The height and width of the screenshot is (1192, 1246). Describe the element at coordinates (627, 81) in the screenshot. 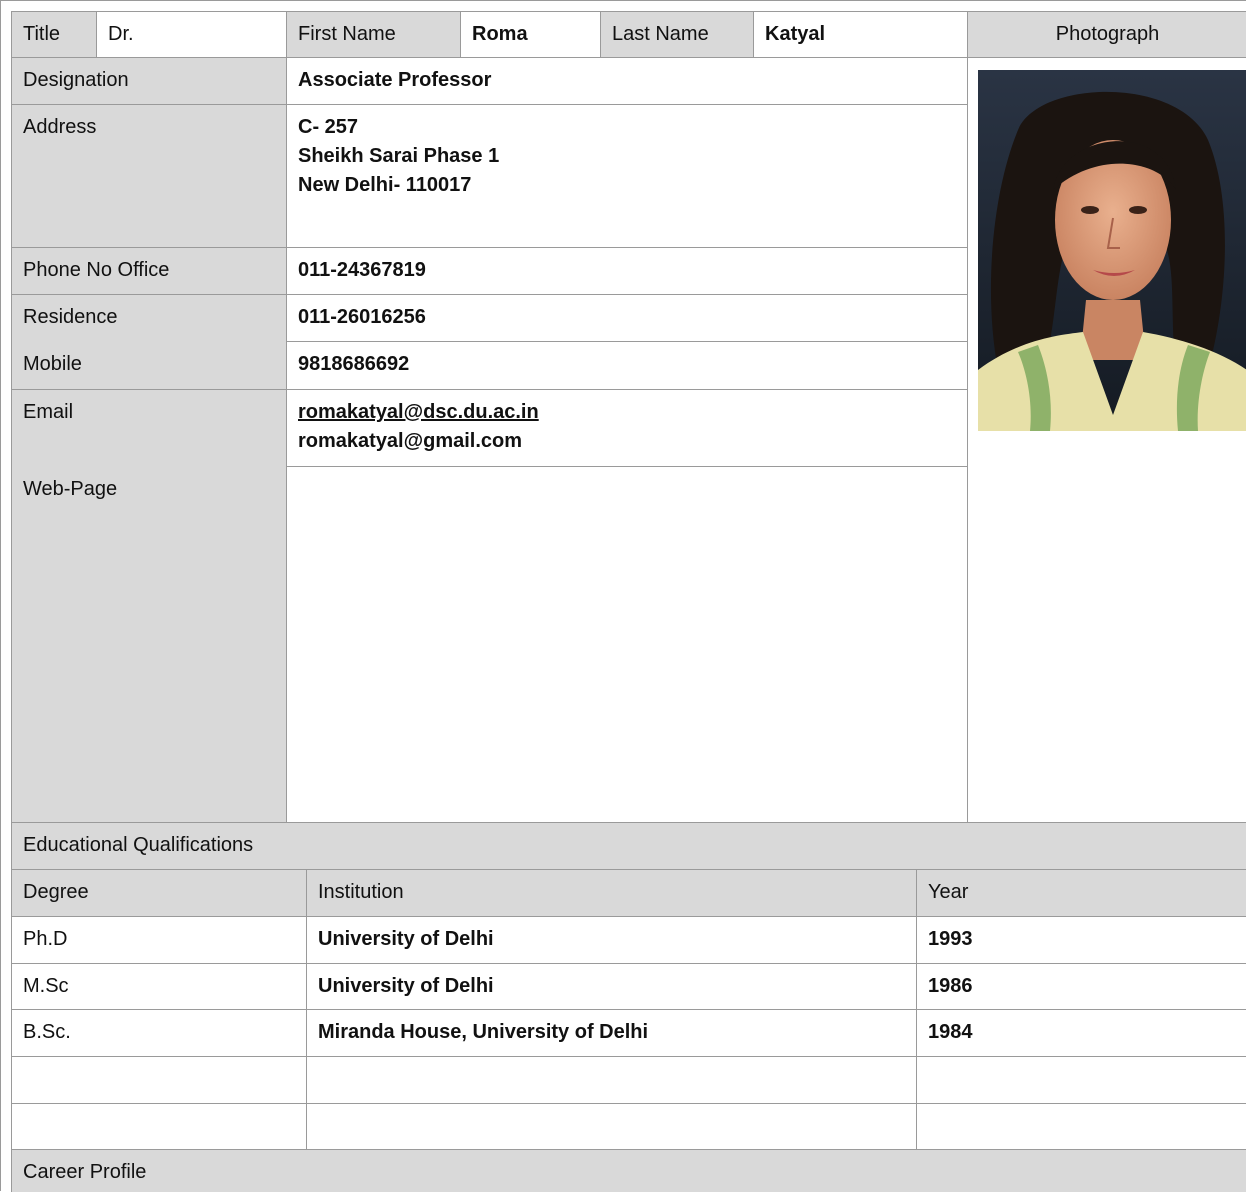

I see `designation-value: Associate Professor` at that location.